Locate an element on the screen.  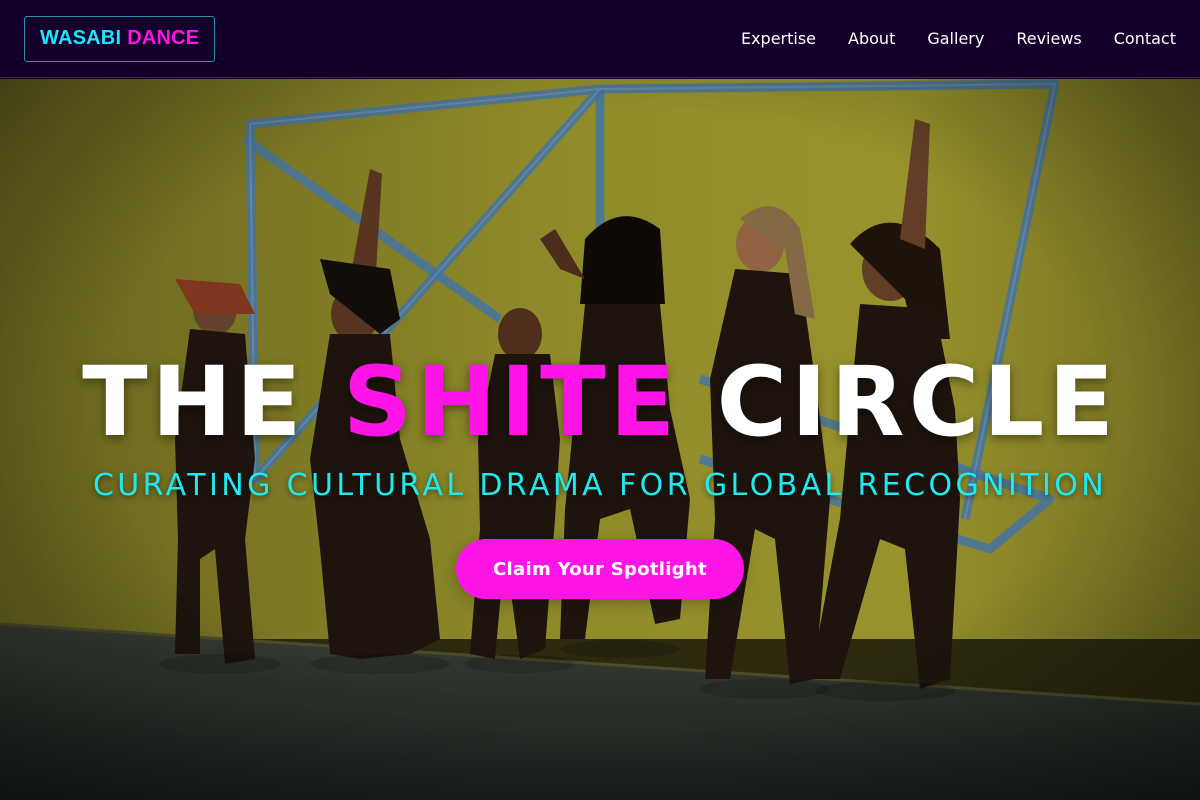
nav-link-expertise: Expertise is located at coordinates (778, 38).